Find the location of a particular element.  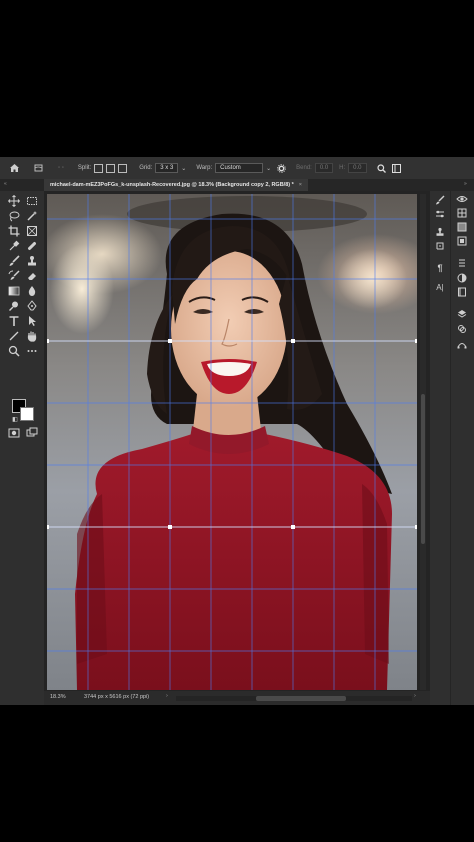

gear-icon is located at coordinates (281, 168).